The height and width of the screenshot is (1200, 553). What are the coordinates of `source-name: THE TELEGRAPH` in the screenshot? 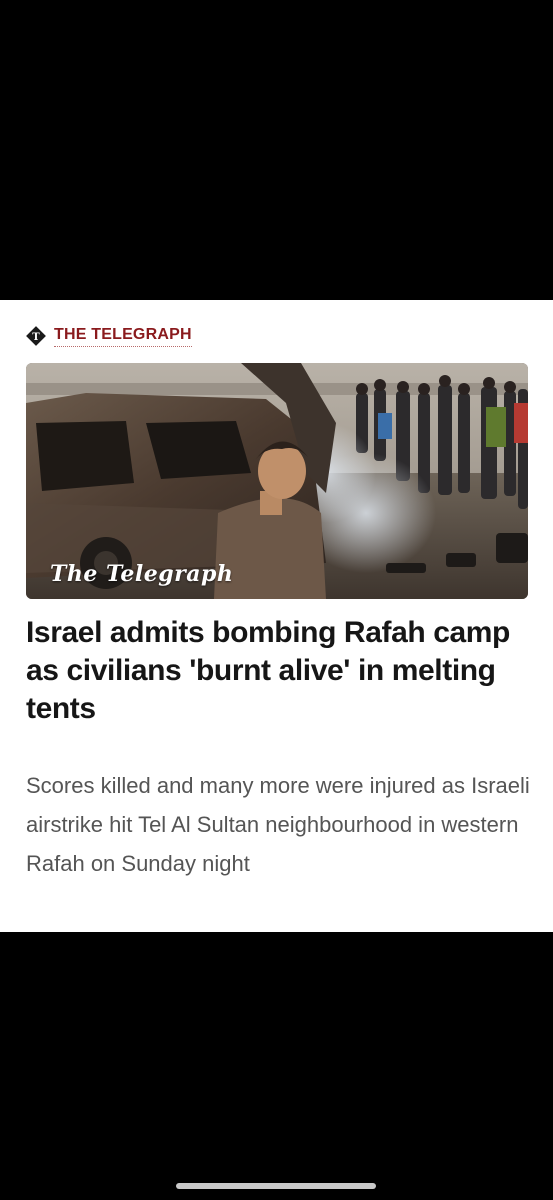 It's located at (123, 336).